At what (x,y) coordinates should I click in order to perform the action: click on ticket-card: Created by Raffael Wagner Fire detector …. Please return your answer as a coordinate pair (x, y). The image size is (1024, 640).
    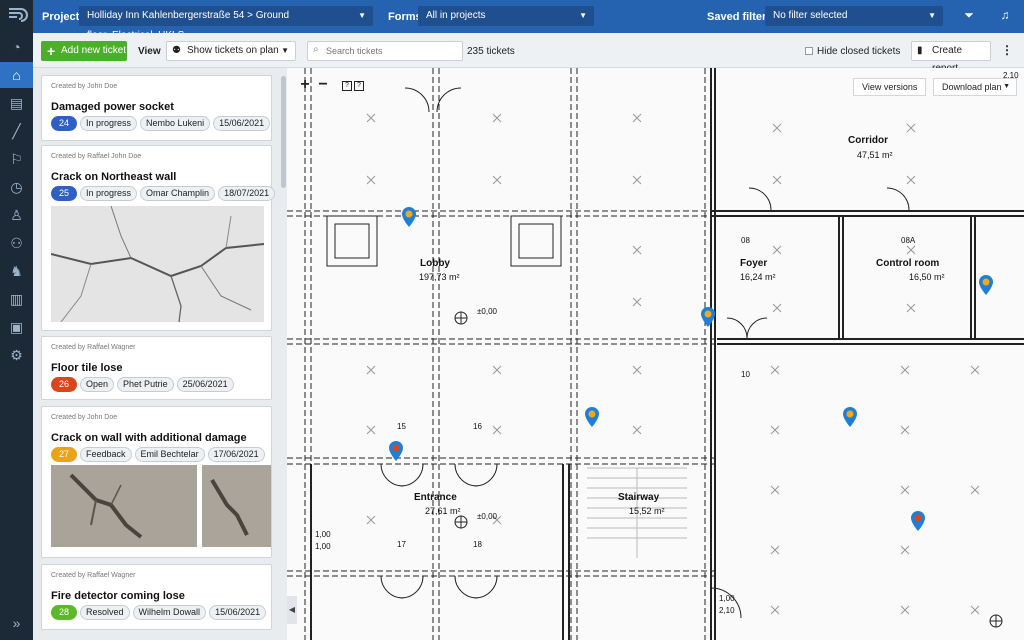
    Looking at the image, I should click on (156, 597).